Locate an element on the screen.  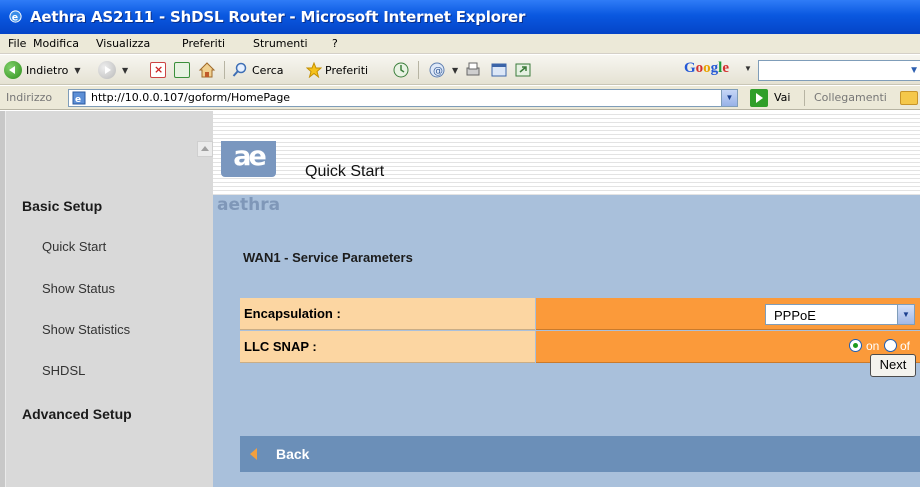
menu-strumenti: Strumenti is located at coordinates (280, 43).